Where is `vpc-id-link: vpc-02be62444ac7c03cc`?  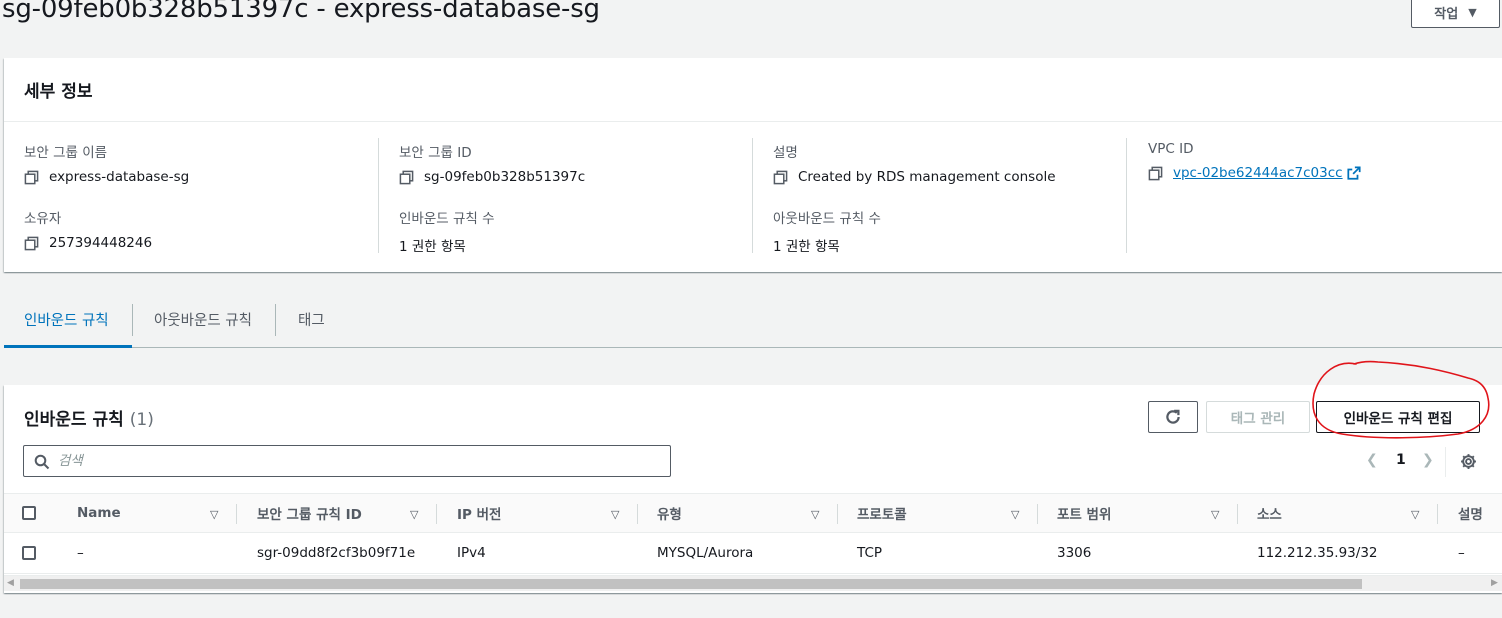 vpc-id-link: vpc-02be62444ac7c03cc is located at coordinates (1258, 173).